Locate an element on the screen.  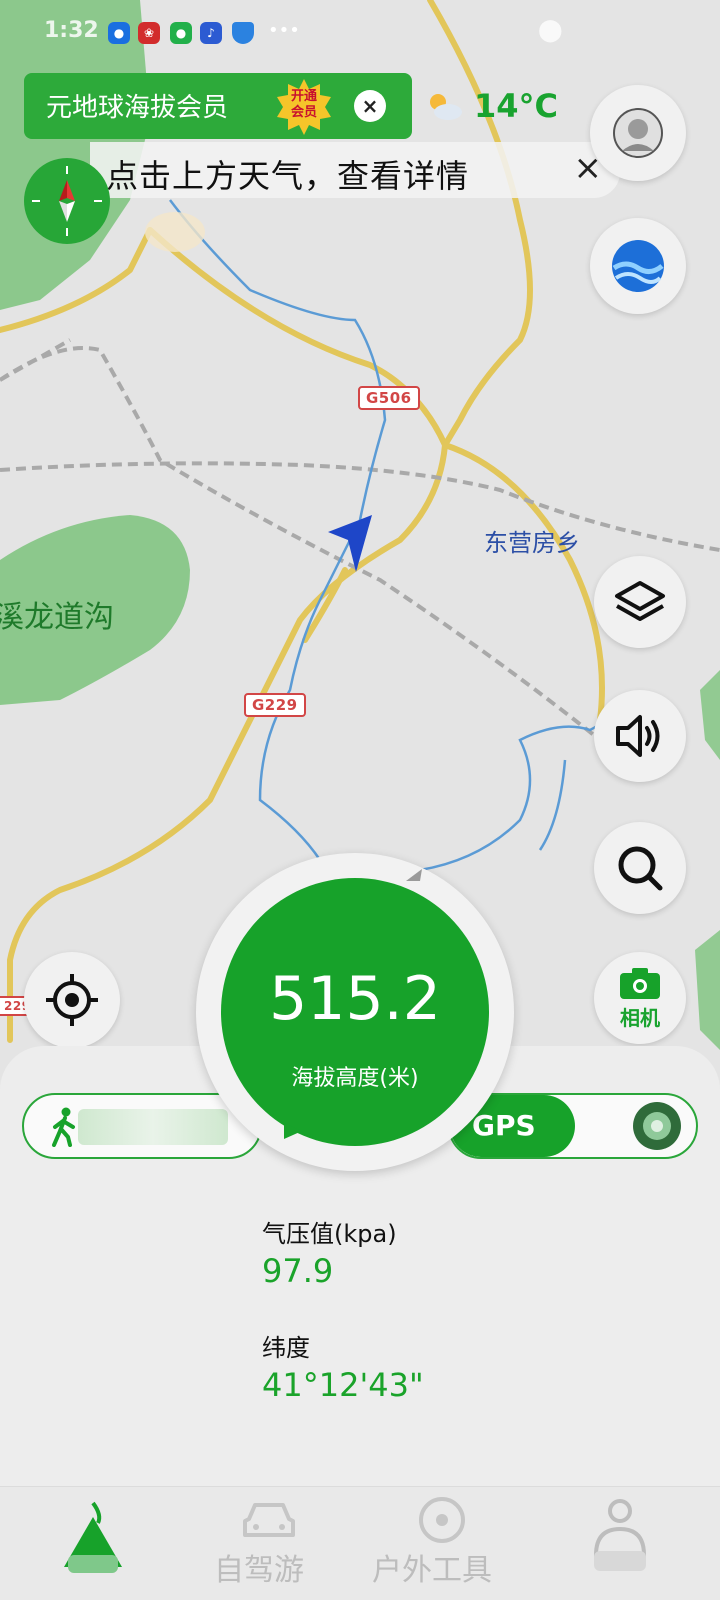
chat-app-icon: ● is located at coordinates (119, 33).